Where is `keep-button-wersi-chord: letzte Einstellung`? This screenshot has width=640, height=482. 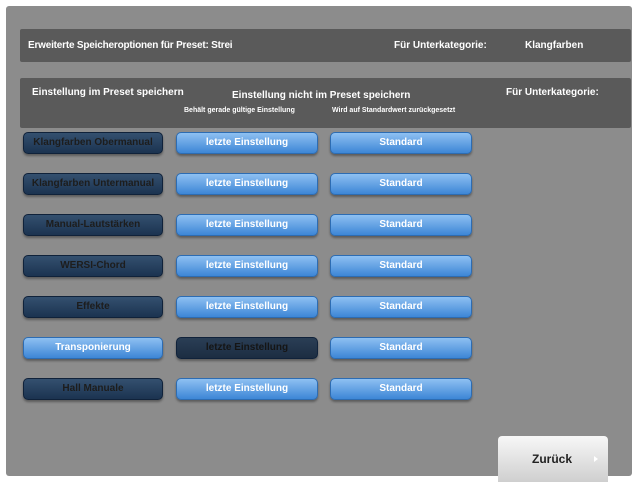 keep-button-wersi-chord: letzte Einstellung is located at coordinates (247, 266).